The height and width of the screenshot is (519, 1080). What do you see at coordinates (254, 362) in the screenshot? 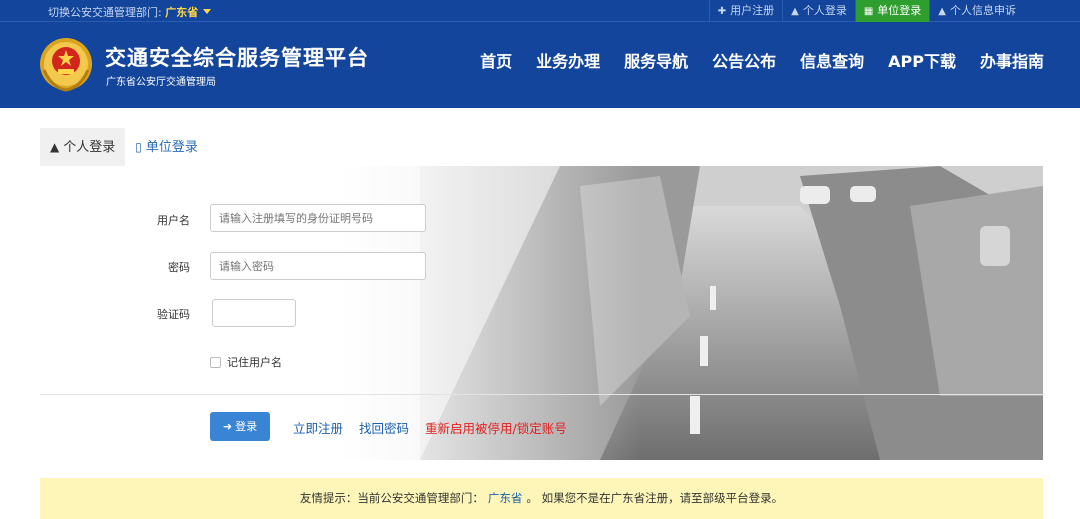
I see `remember-label: 记住用户名` at bounding box center [254, 362].